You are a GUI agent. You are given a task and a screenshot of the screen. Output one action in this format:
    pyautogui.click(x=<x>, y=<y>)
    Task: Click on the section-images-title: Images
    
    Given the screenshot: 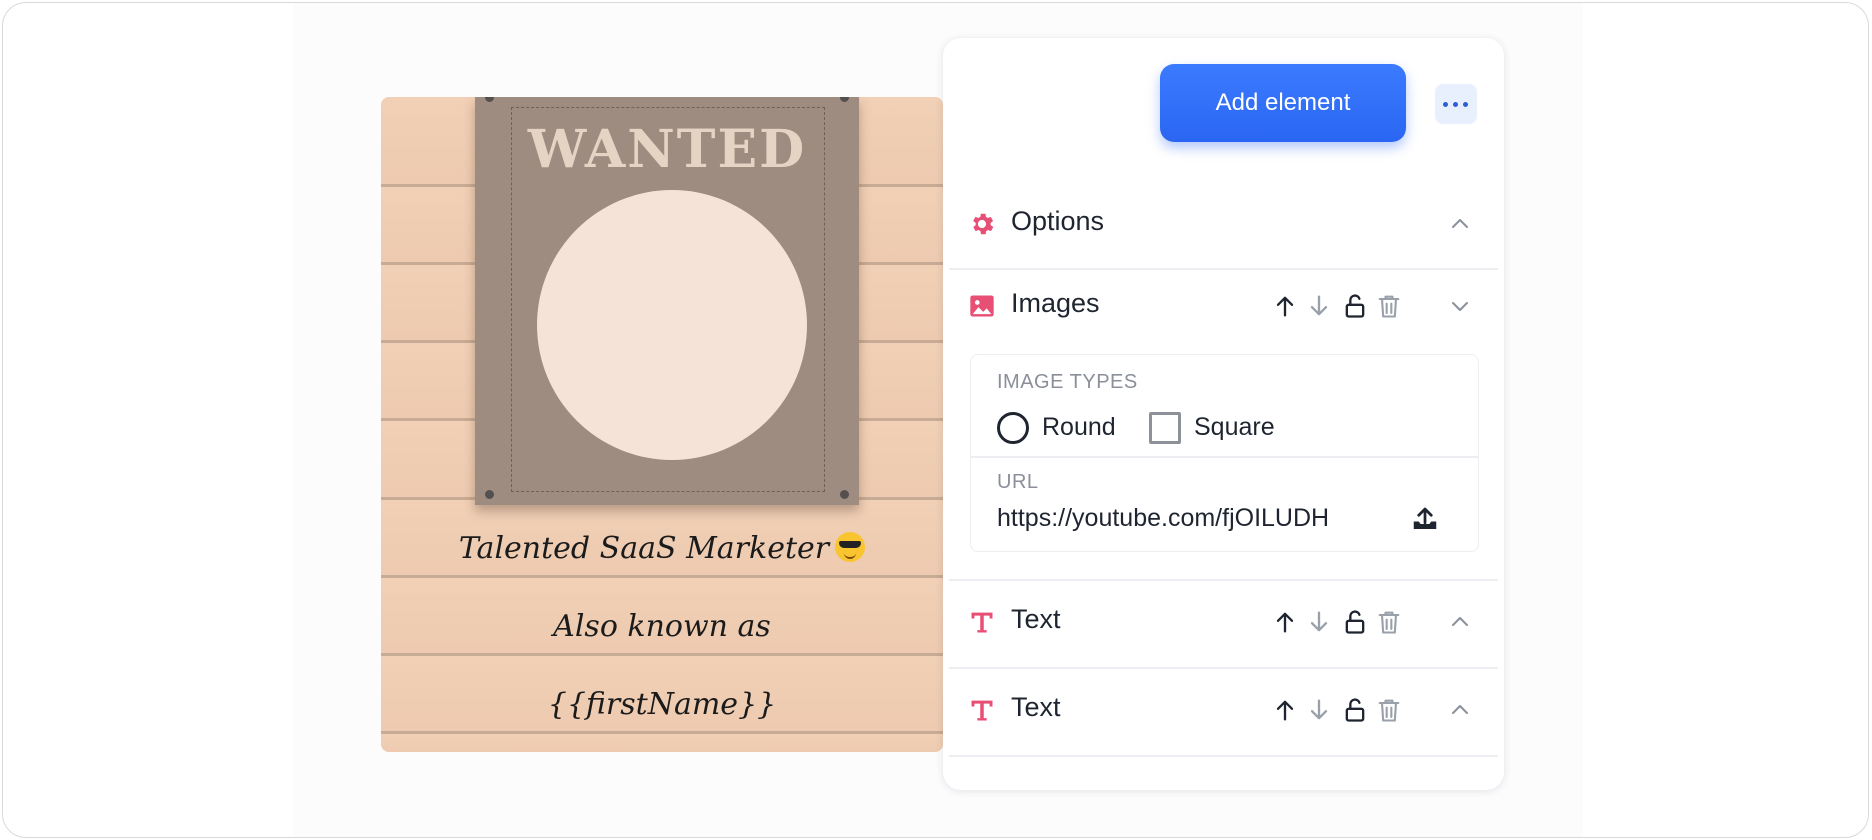 What is the action you would take?
    pyautogui.click(x=1055, y=303)
    